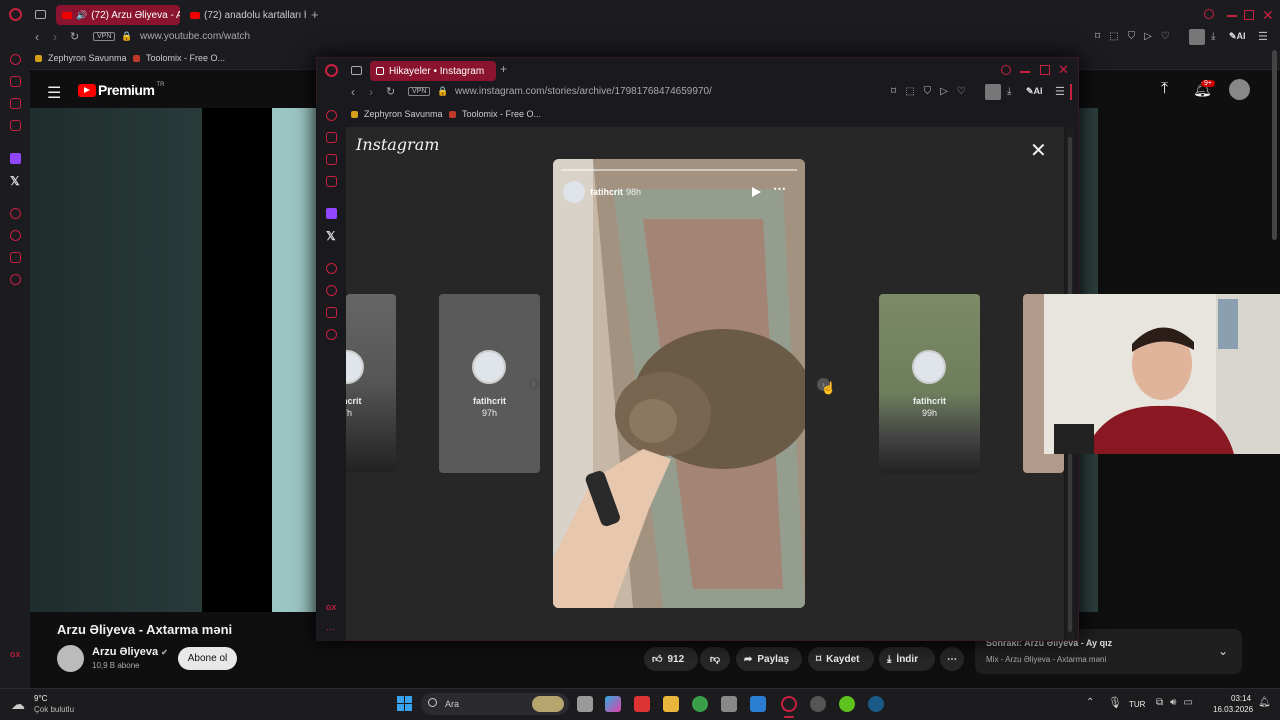 This screenshot has height=720, width=1280. What do you see at coordinates (585, 704) in the screenshot?
I see `task-view-icon` at bounding box center [585, 704].